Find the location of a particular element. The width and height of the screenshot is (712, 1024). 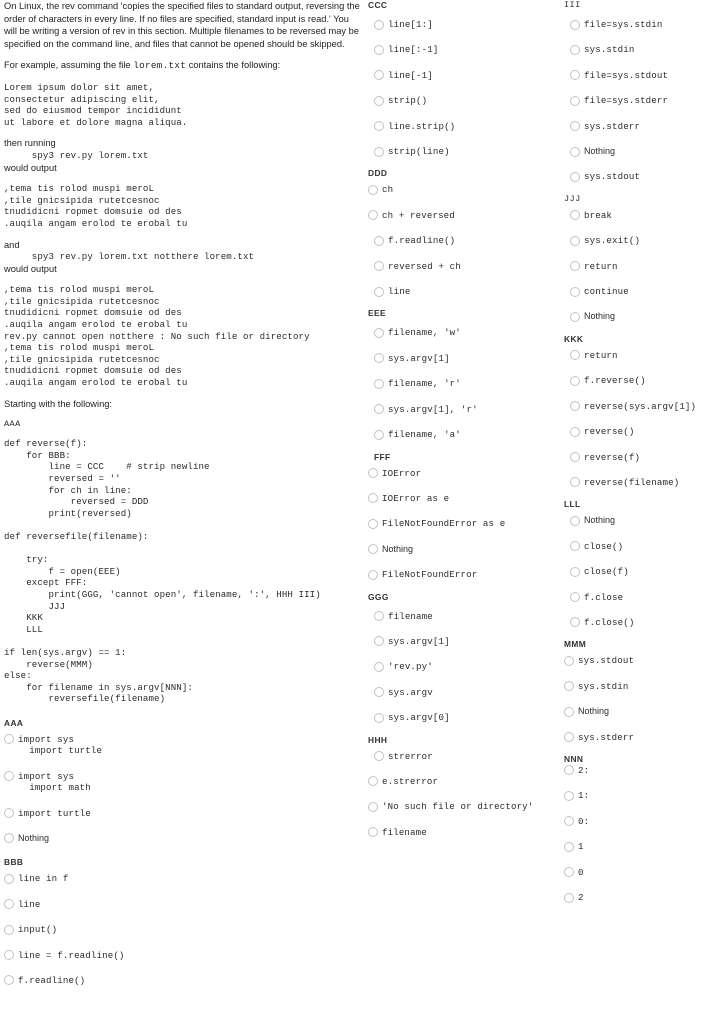

option-nnn-4: 0 is located at coordinates (638, 872).